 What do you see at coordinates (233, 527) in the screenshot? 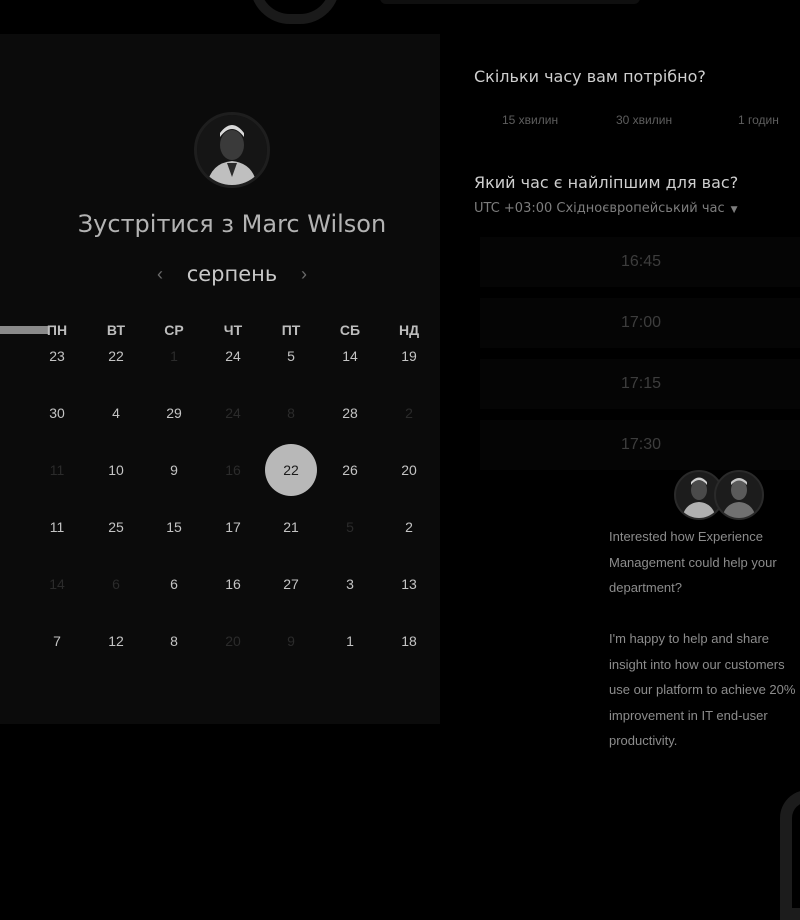
I see `day-cell: 17` at bounding box center [233, 527].